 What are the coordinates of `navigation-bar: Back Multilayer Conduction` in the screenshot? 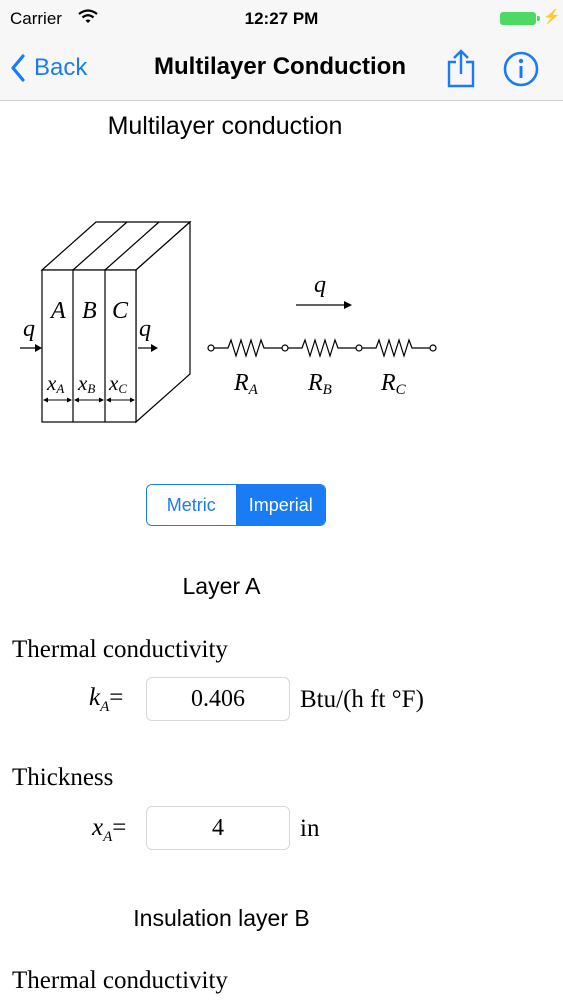 It's located at (281, 69).